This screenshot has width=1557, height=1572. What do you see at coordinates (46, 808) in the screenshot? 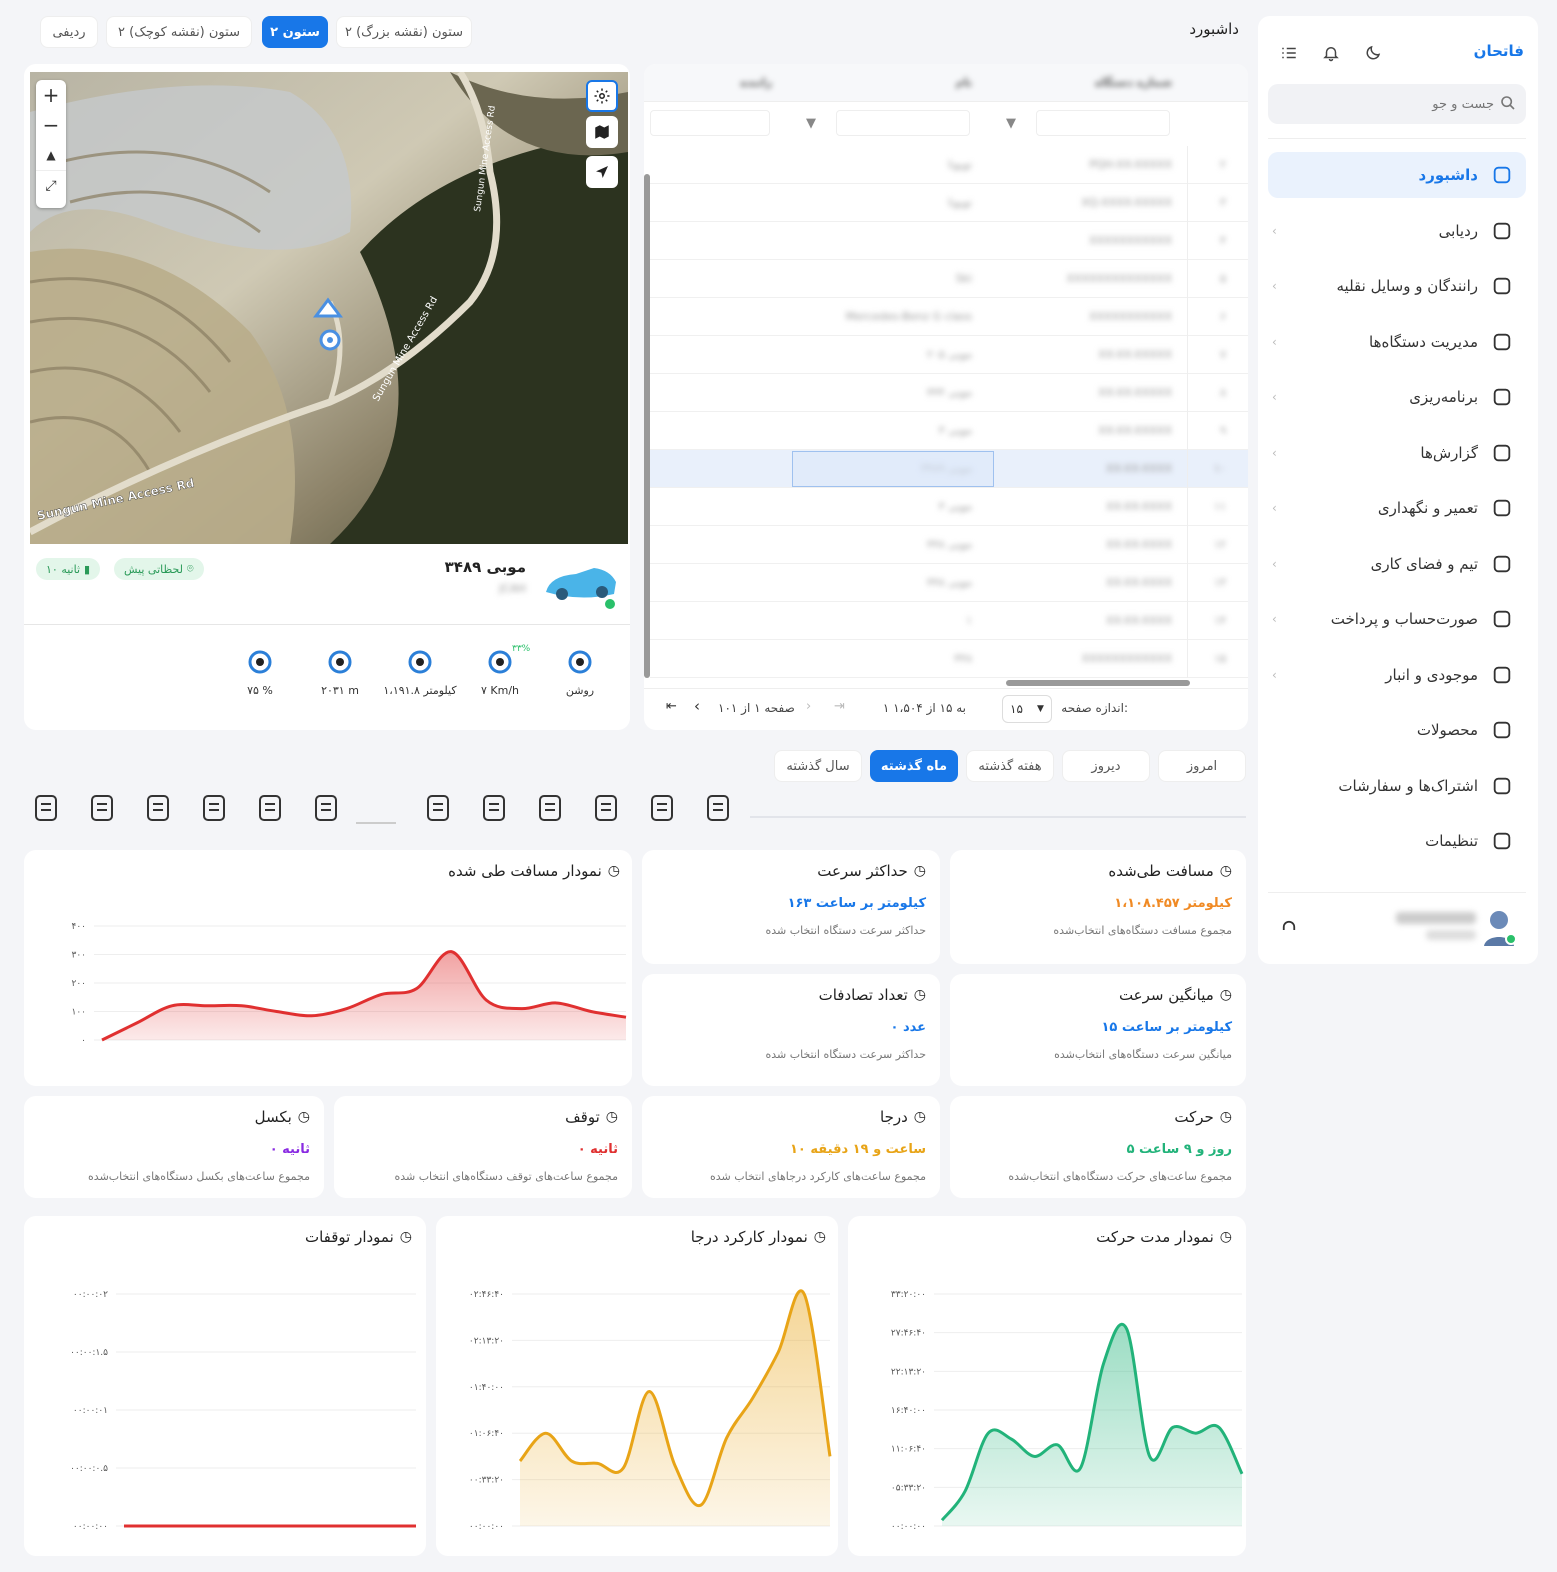
I see `io-gear-icon` at bounding box center [46, 808].